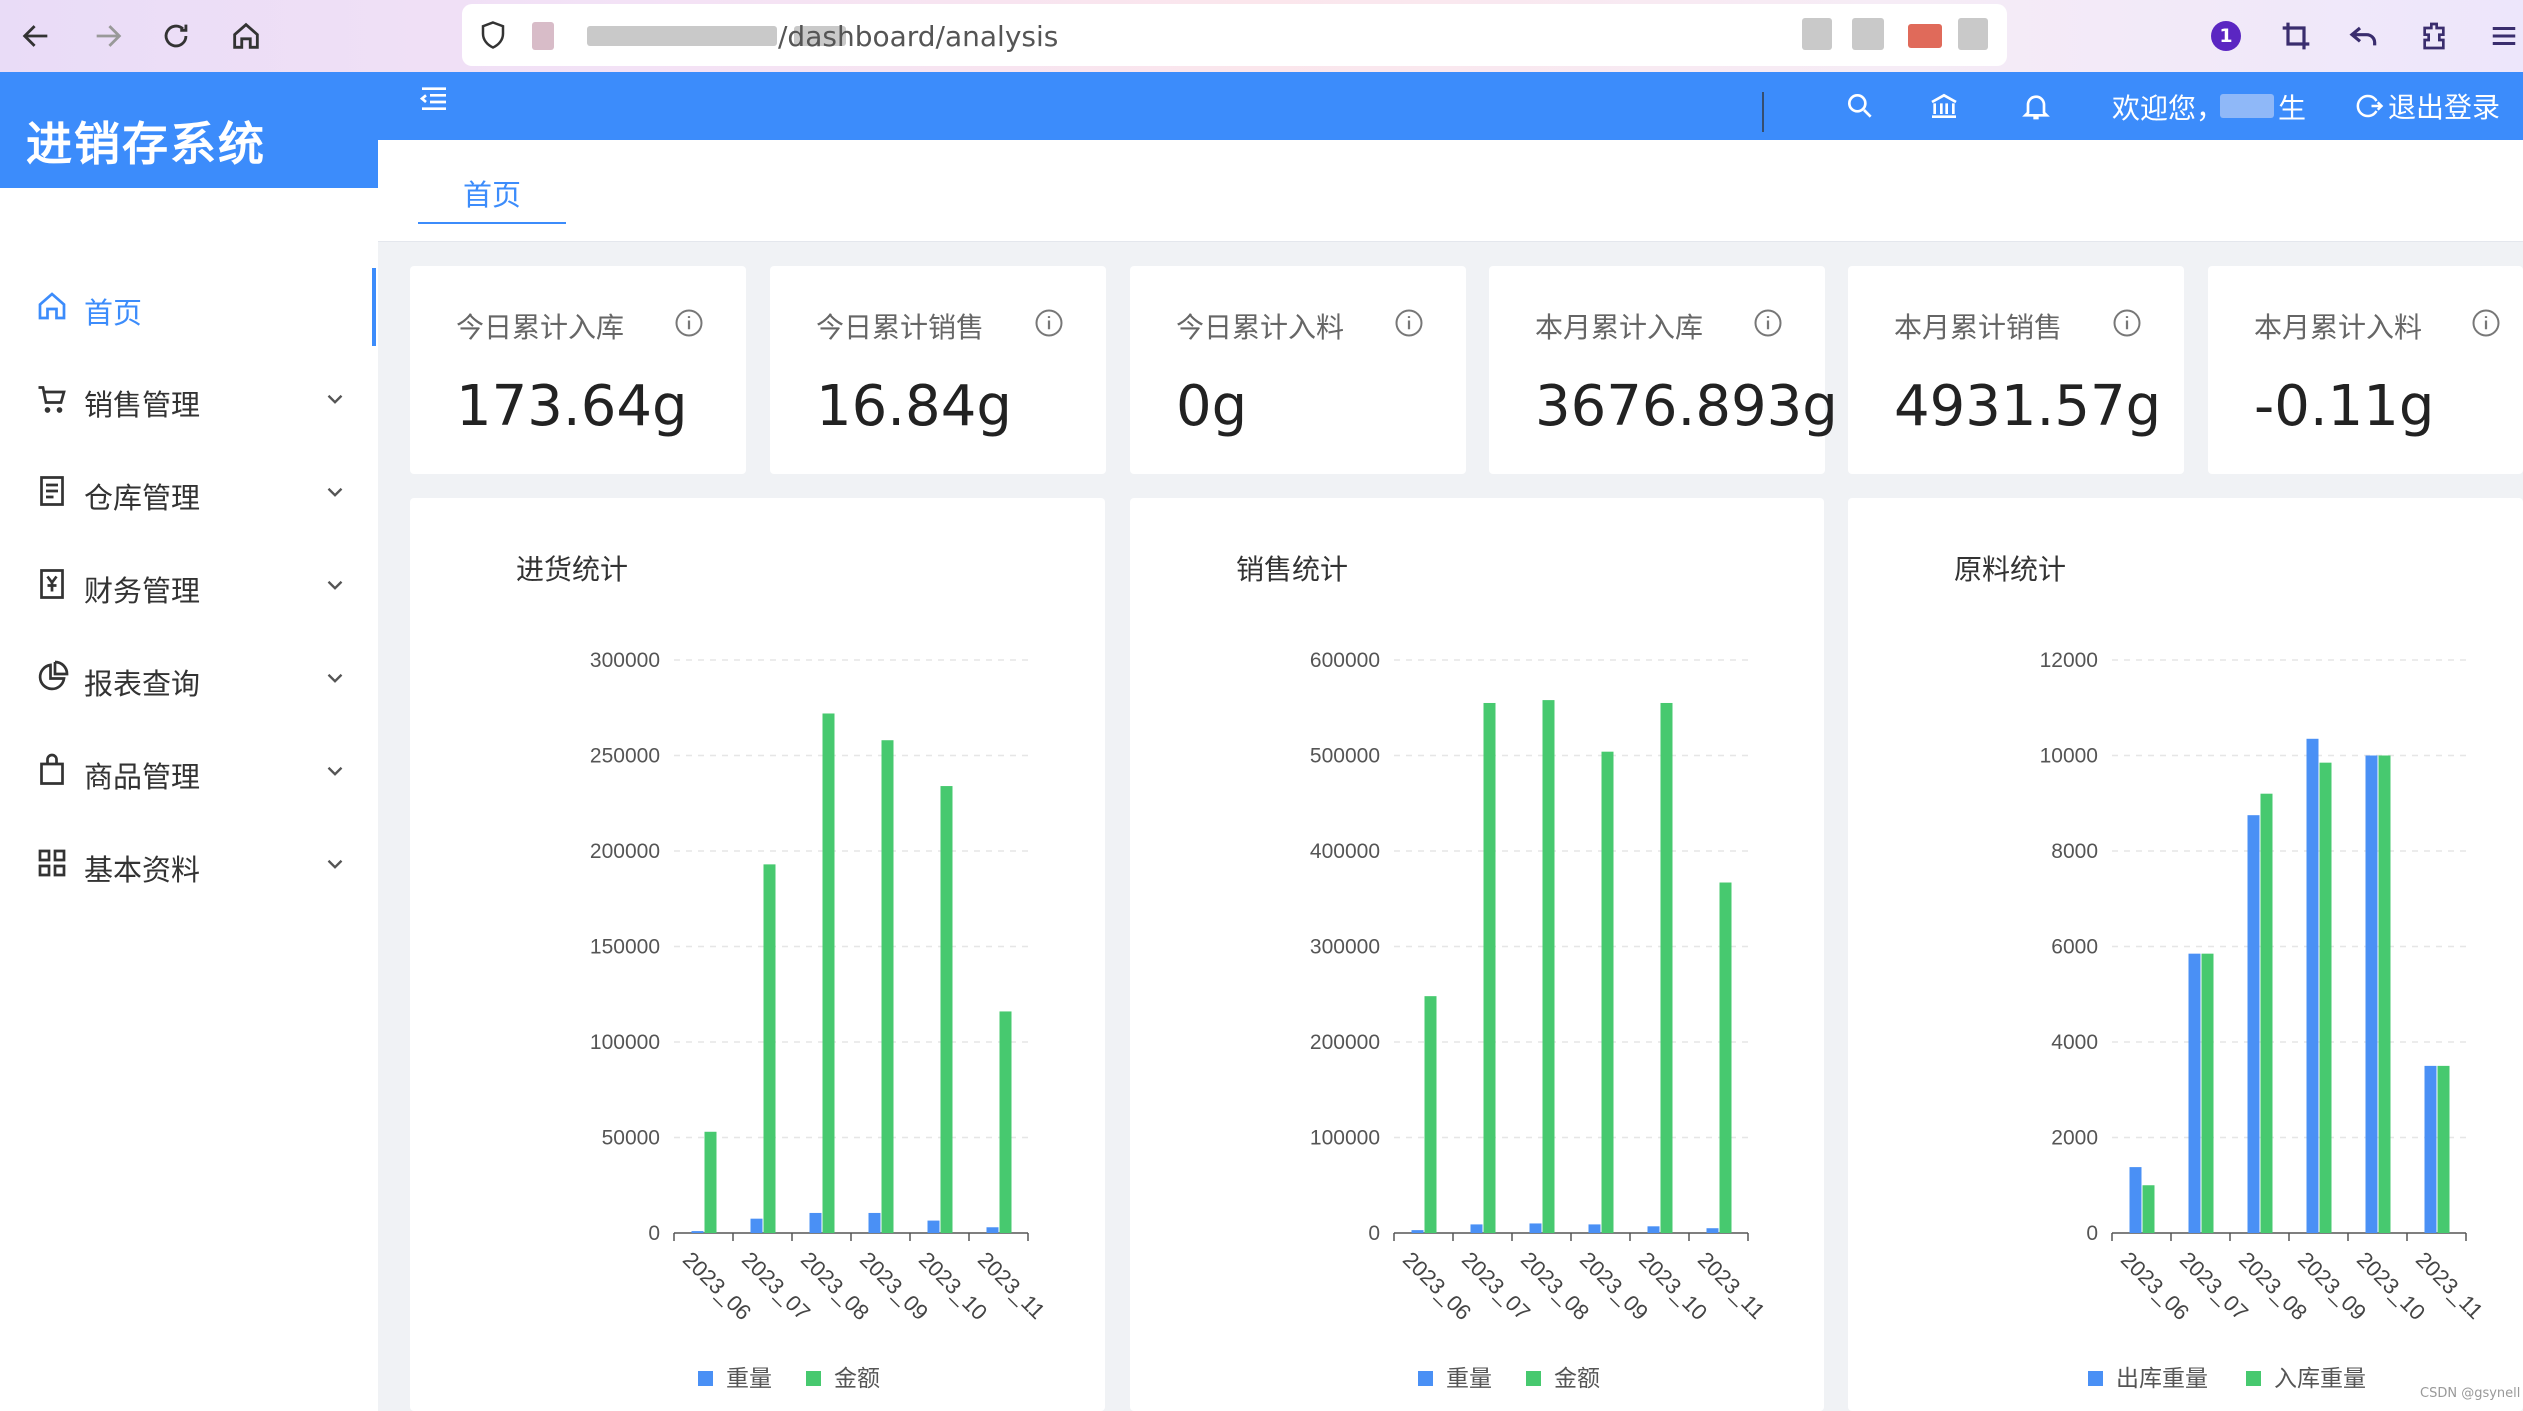  I want to click on logout-button: 退出登录, so click(2427, 106).